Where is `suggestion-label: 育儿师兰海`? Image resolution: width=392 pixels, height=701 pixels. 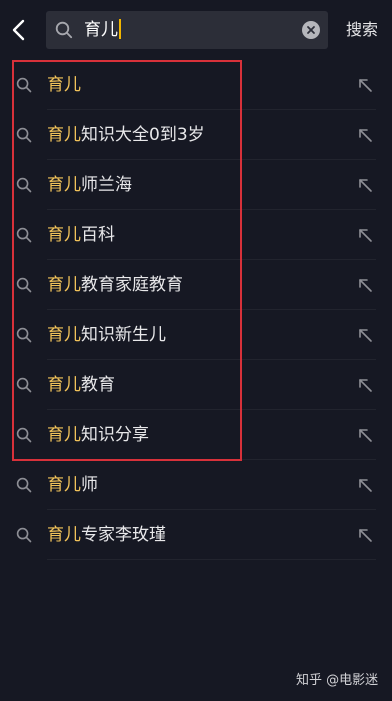 suggestion-label: 育儿师兰海 is located at coordinates (89, 185).